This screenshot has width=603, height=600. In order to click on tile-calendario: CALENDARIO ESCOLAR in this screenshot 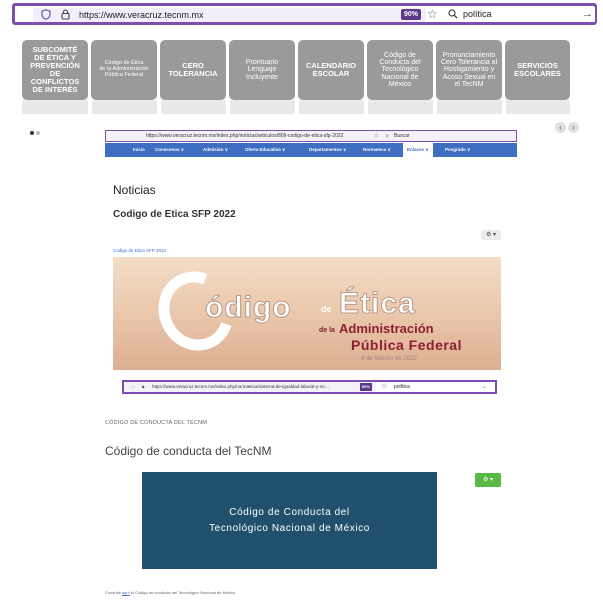, I will do `click(331, 70)`.